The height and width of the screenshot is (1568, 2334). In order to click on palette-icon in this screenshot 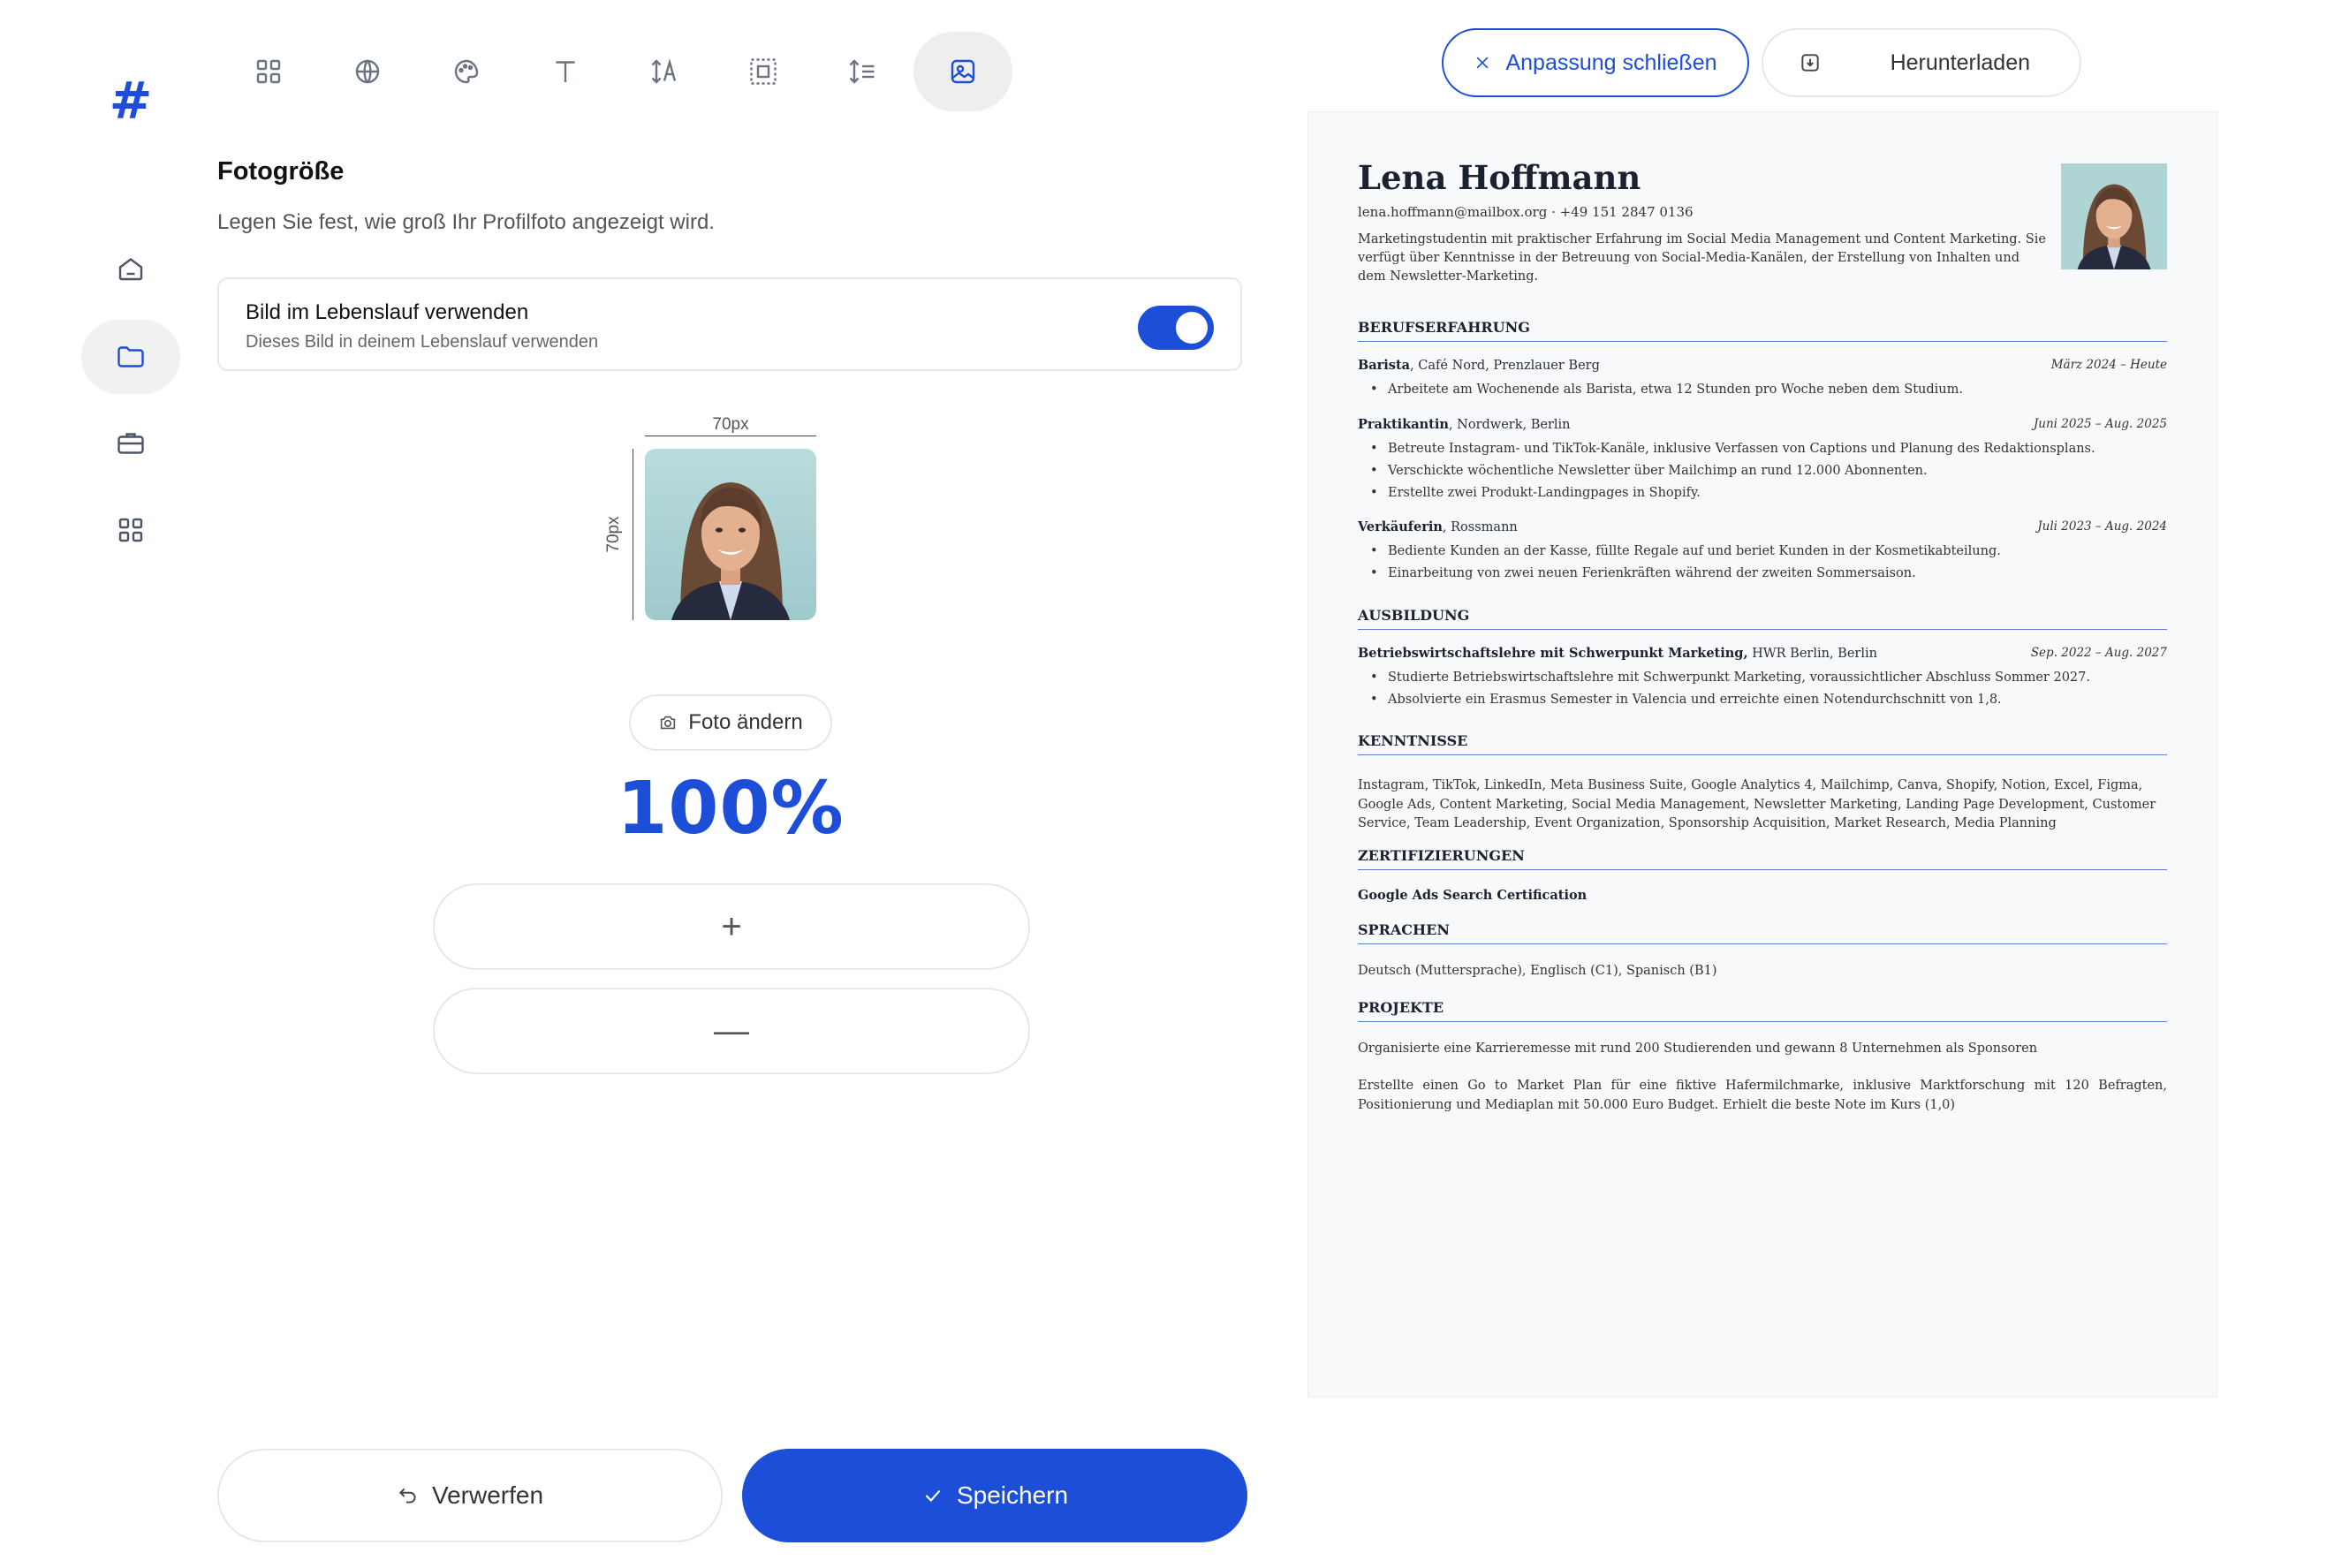, I will do `click(466, 71)`.